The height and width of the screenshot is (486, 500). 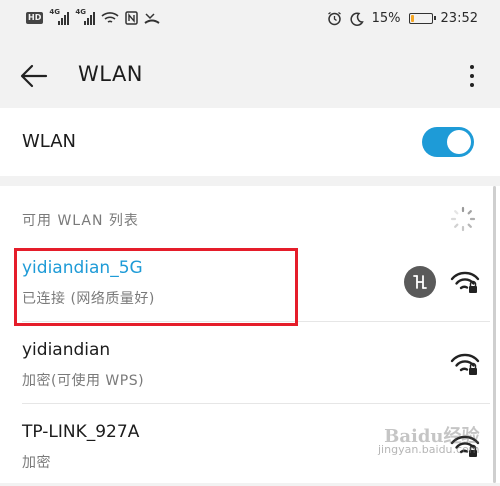 What do you see at coordinates (459, 142) in the screenshot?
I see `toggle-knob` at bounding box center [459, 142].